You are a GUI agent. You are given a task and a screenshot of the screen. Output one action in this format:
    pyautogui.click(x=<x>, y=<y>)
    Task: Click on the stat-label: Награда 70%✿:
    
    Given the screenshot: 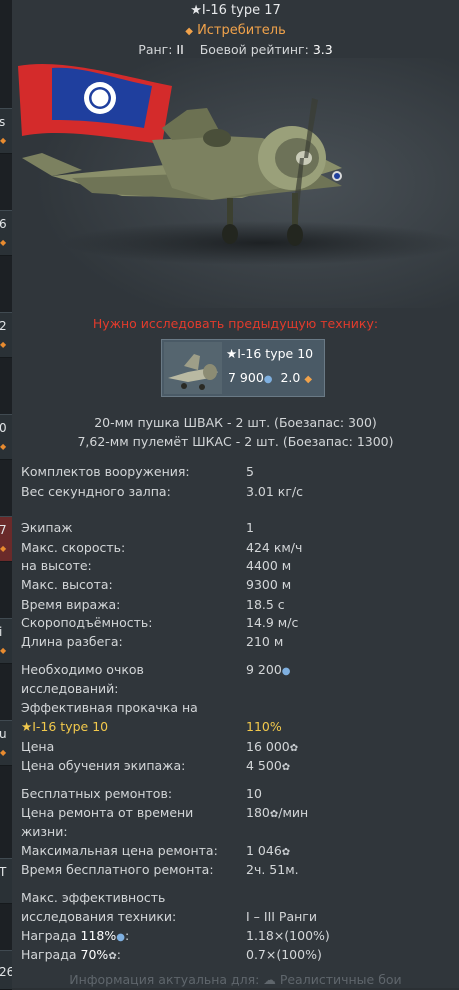 What is the action you would take?
    pyautogui.click(x=71, y=954)
    